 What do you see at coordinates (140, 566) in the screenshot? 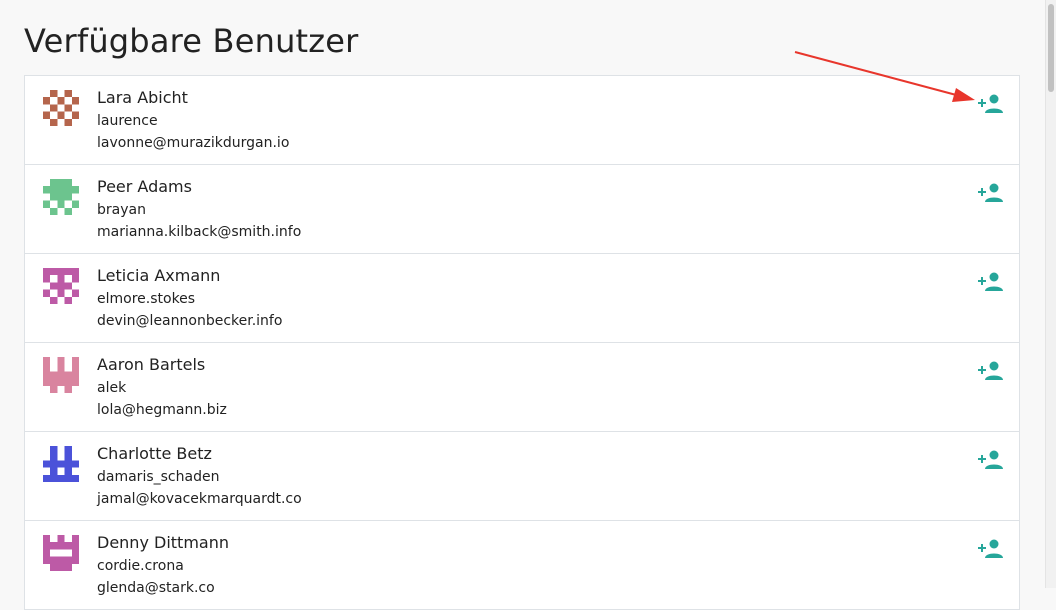
I see `user-login: cordie.crona` at bounding box center [140, 566].